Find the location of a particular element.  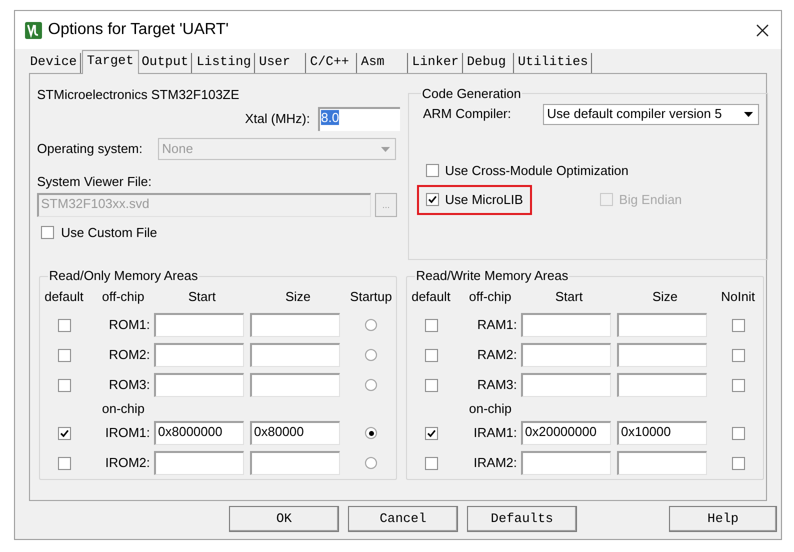

group-title: Code Generation is located at coordinates (472, 93).